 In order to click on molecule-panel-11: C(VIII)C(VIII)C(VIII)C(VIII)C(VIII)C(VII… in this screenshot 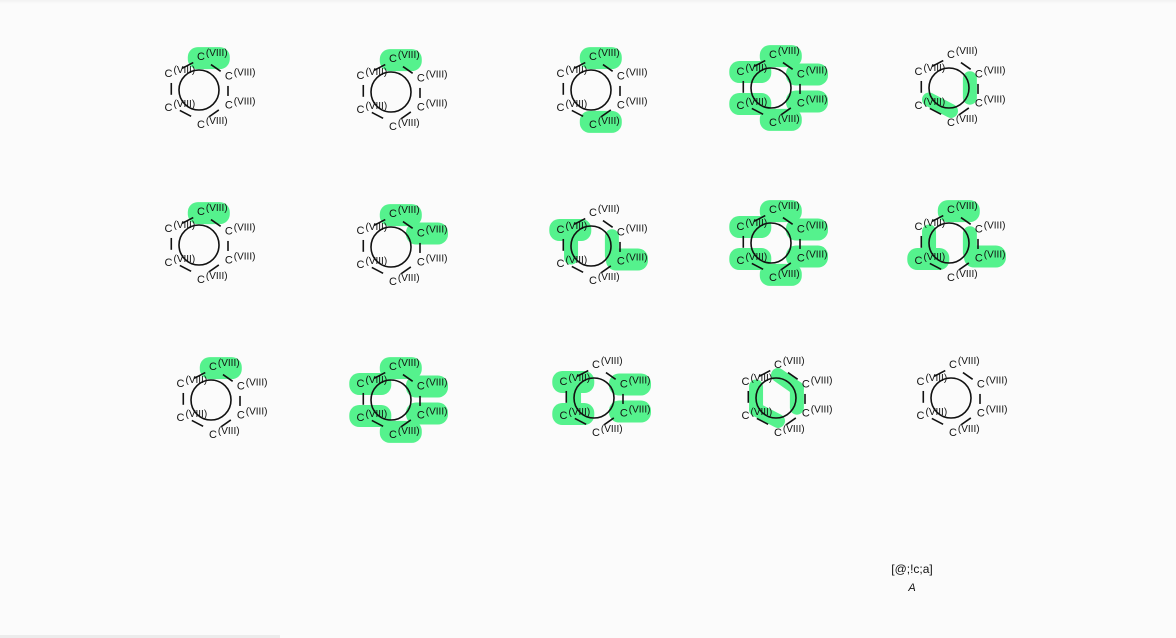, I will do `click(222, 399)`.